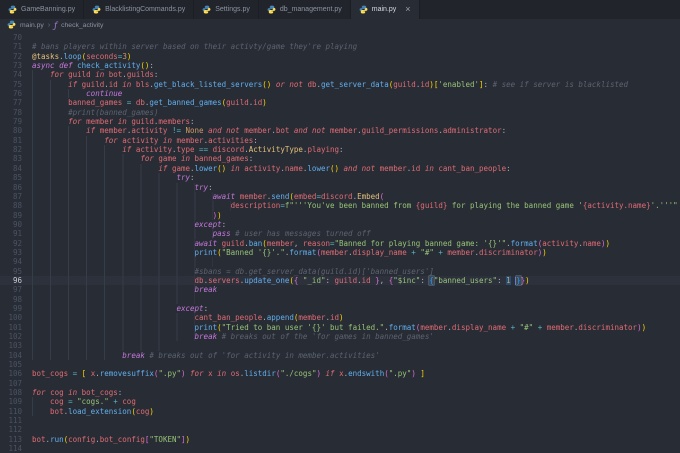  What do you see at coordinates (11, 439) in the screenshot?
I see `line-number: 113` at bounding box center [11, 439].